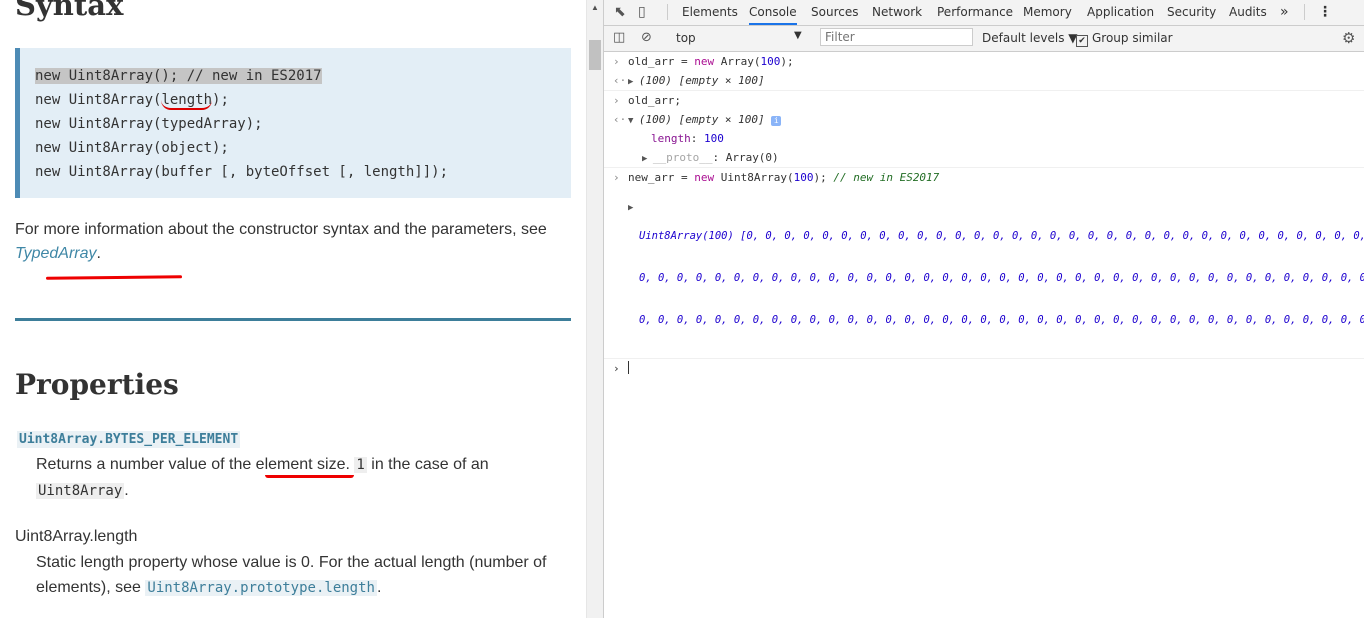 This screenshot has width=1364, height=618. What do you see at coordinates (427, 464) in the screenshot?
I see `prop1-desc-b: in the case of an` at bounding box center [427, 464].